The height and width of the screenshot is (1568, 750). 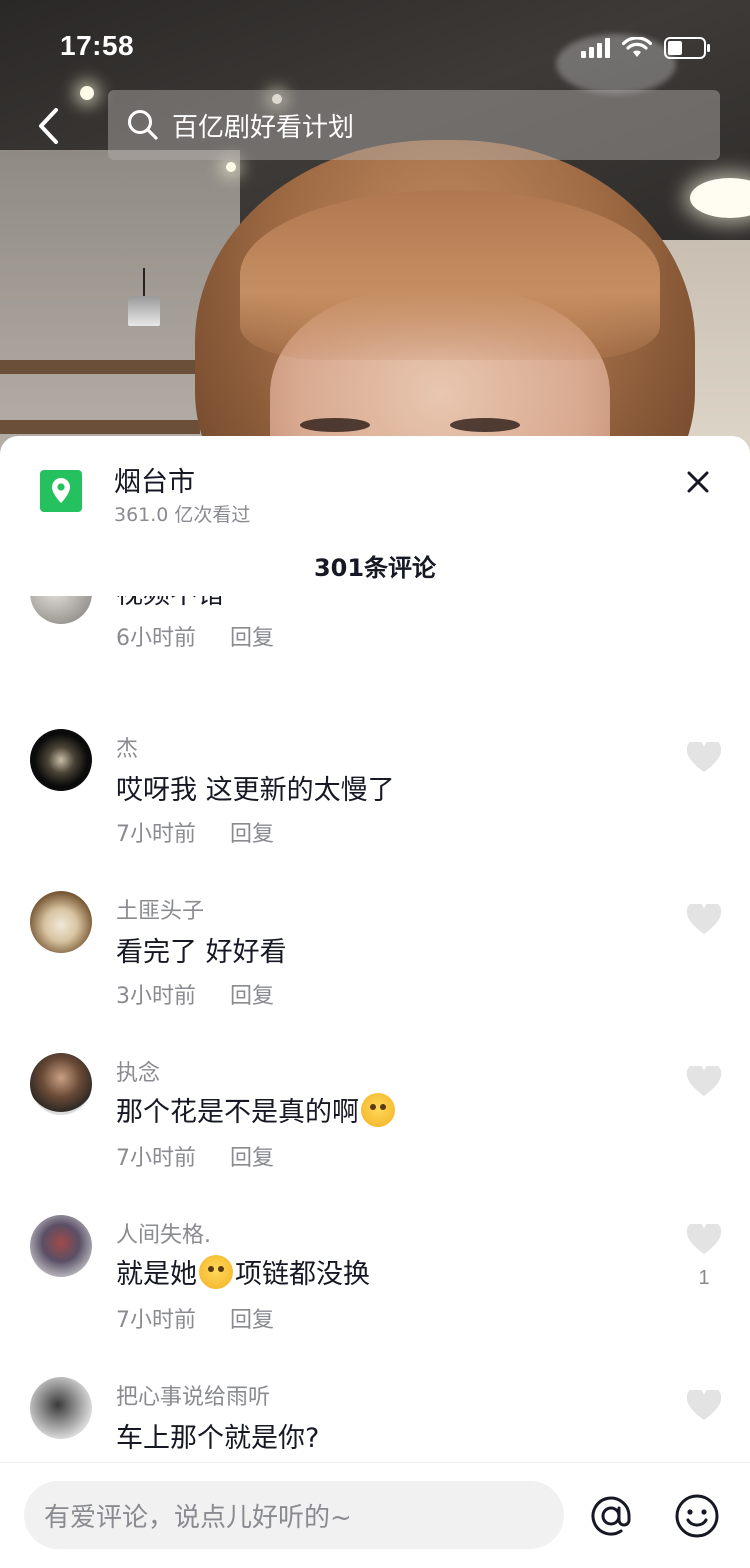 What do you see at coordinates (697, 1516) in the screenshot?
I see `emoji-icon` at bounding box center [697, 1516].